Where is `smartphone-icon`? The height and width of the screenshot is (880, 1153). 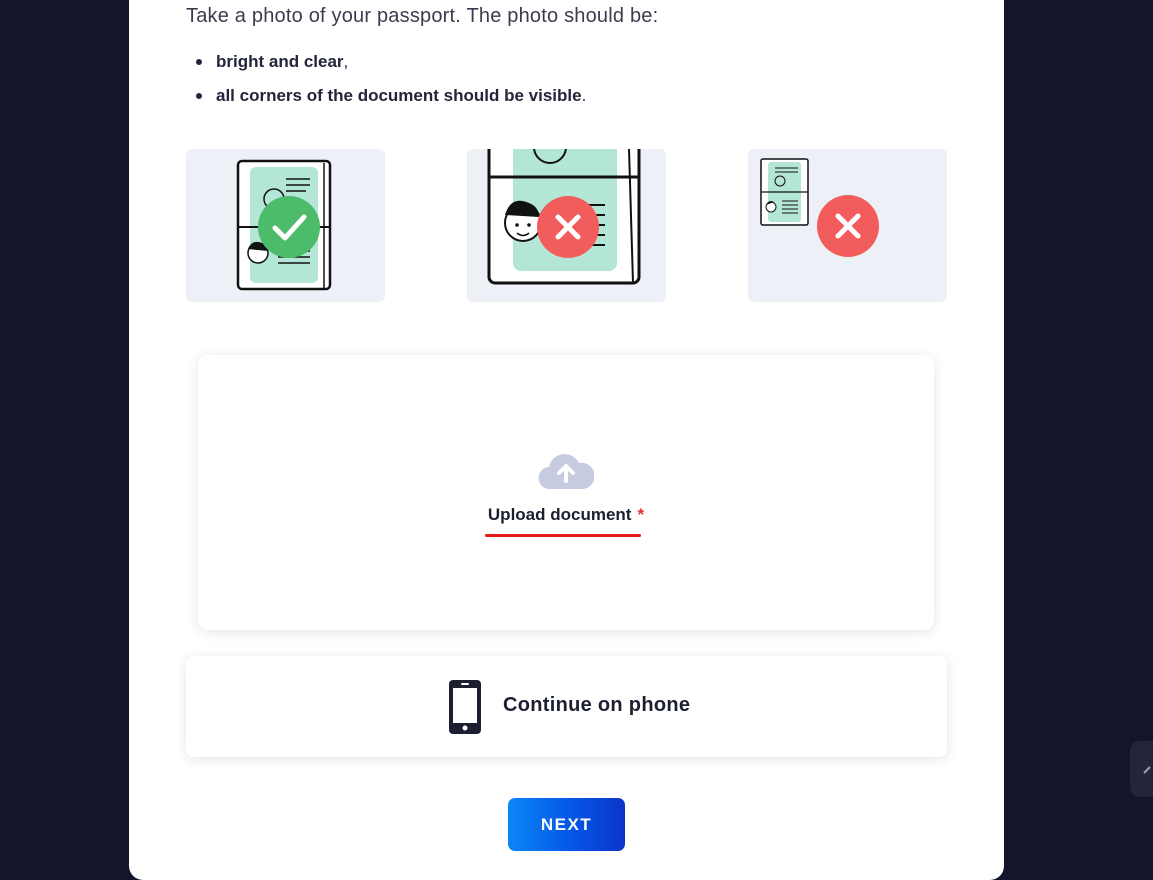 smartphone-icon is located at coordinates (465, 707).